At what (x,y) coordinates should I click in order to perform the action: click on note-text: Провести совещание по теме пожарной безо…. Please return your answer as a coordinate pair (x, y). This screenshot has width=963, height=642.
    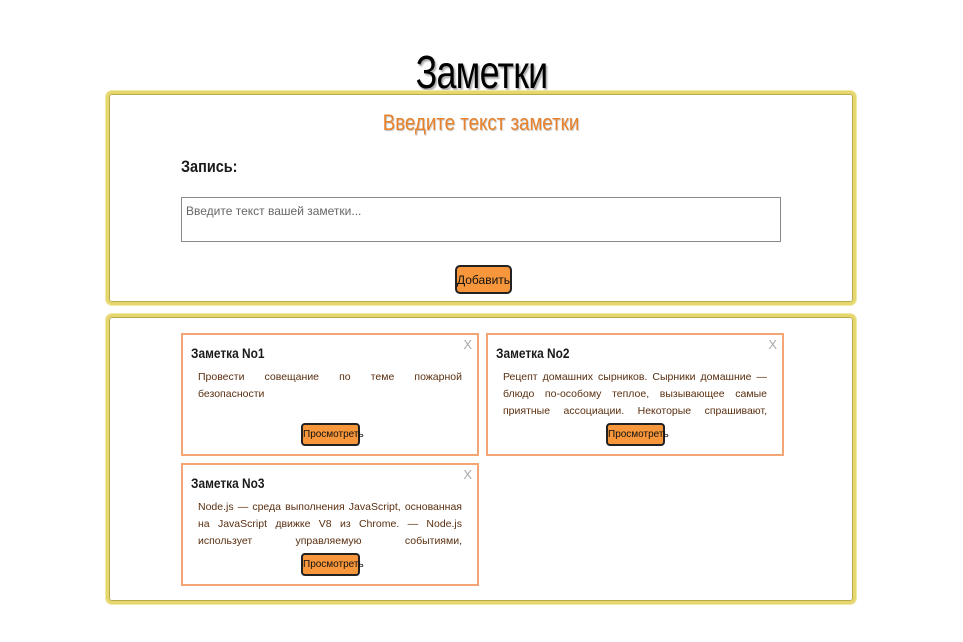
    Looking at the image, I should click on (330, 385).